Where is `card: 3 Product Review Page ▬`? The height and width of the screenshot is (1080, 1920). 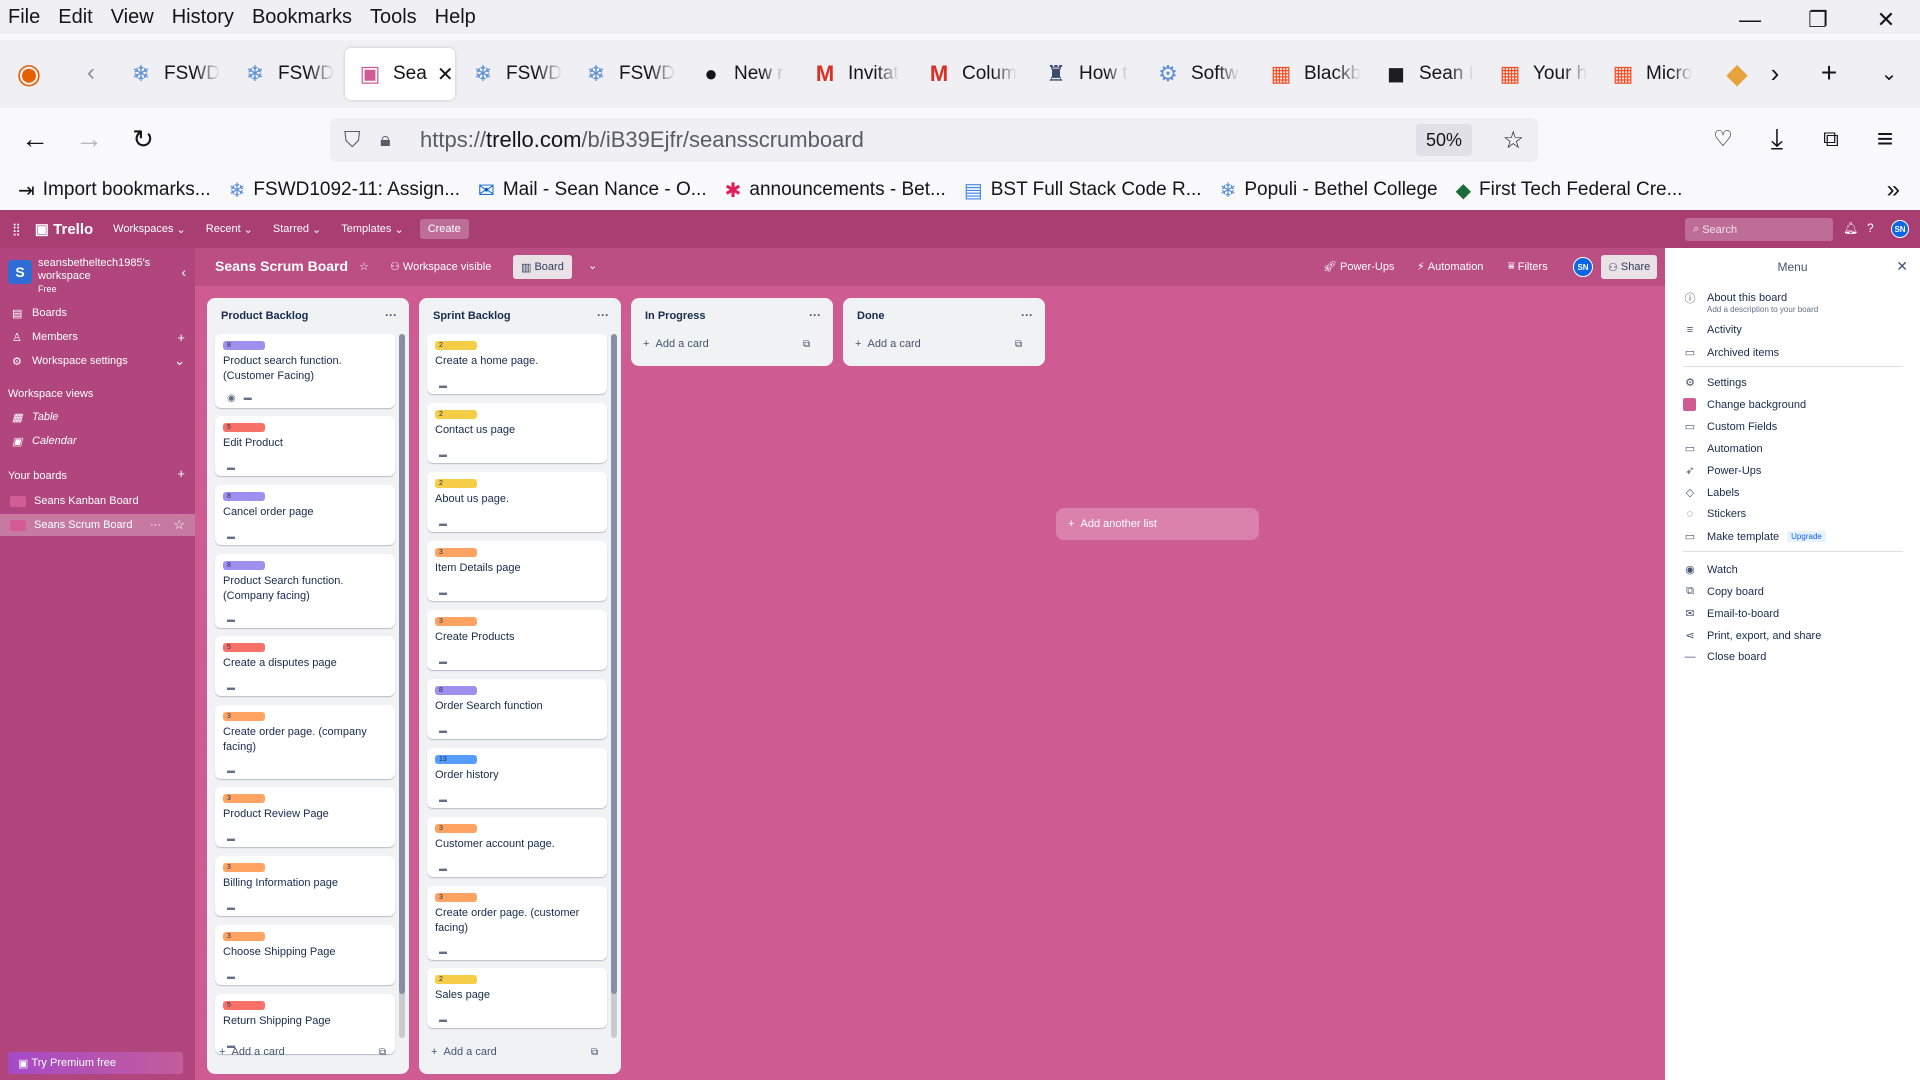
card: 3 Product Review Page ▬ is located at coordinates (305, 817).